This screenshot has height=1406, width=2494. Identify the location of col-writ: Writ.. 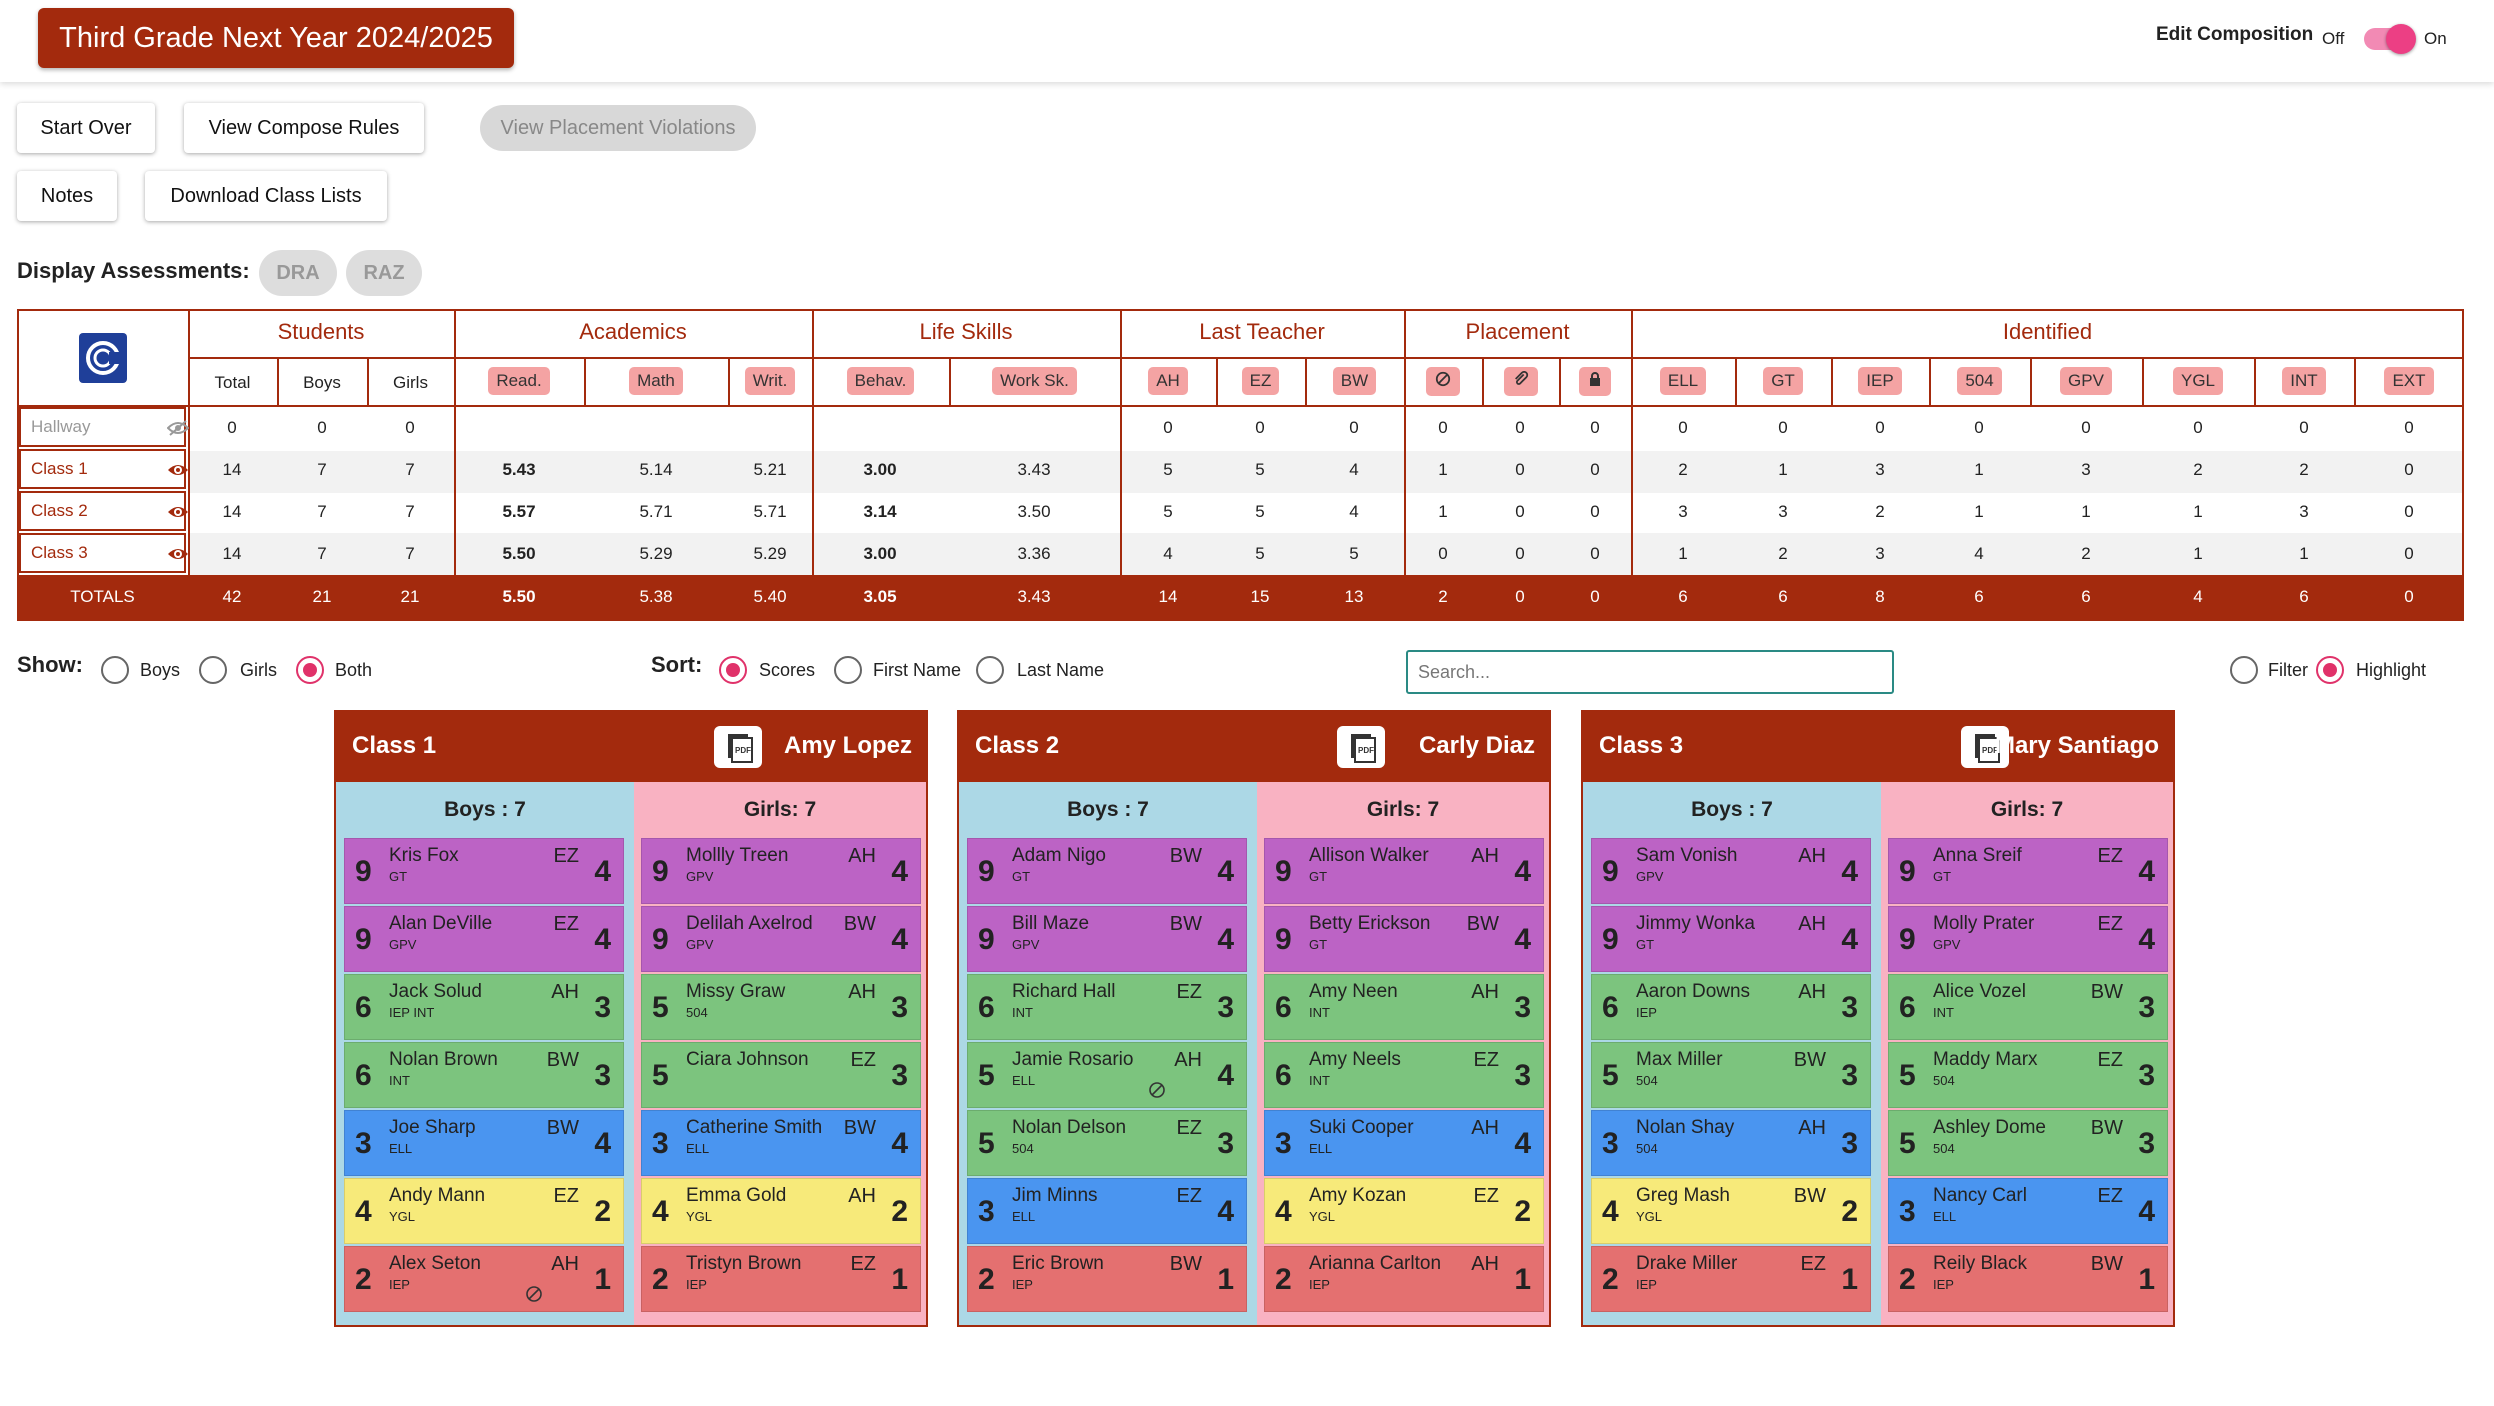
(770, 381).